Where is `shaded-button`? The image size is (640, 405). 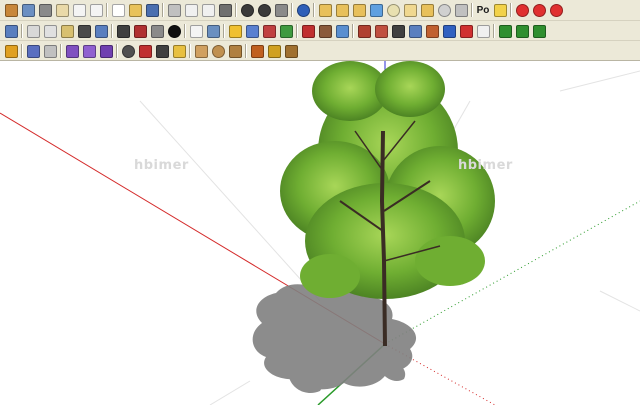 shaded-button is located at coordinates (123, 31).